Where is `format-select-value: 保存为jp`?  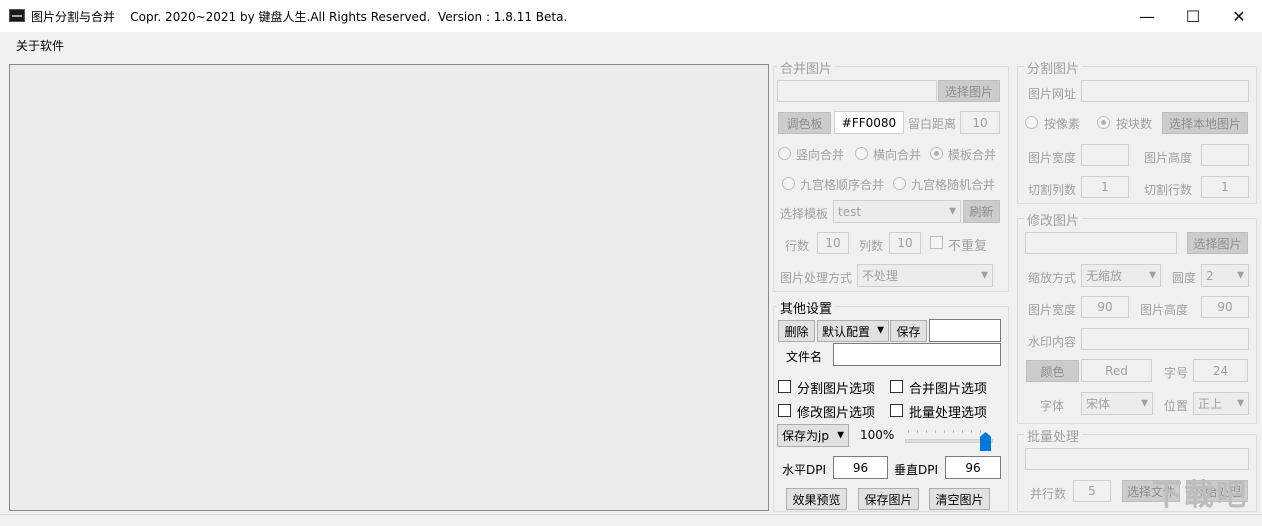 format-select-value: 保存为jp is located at coordinates (805, 436).